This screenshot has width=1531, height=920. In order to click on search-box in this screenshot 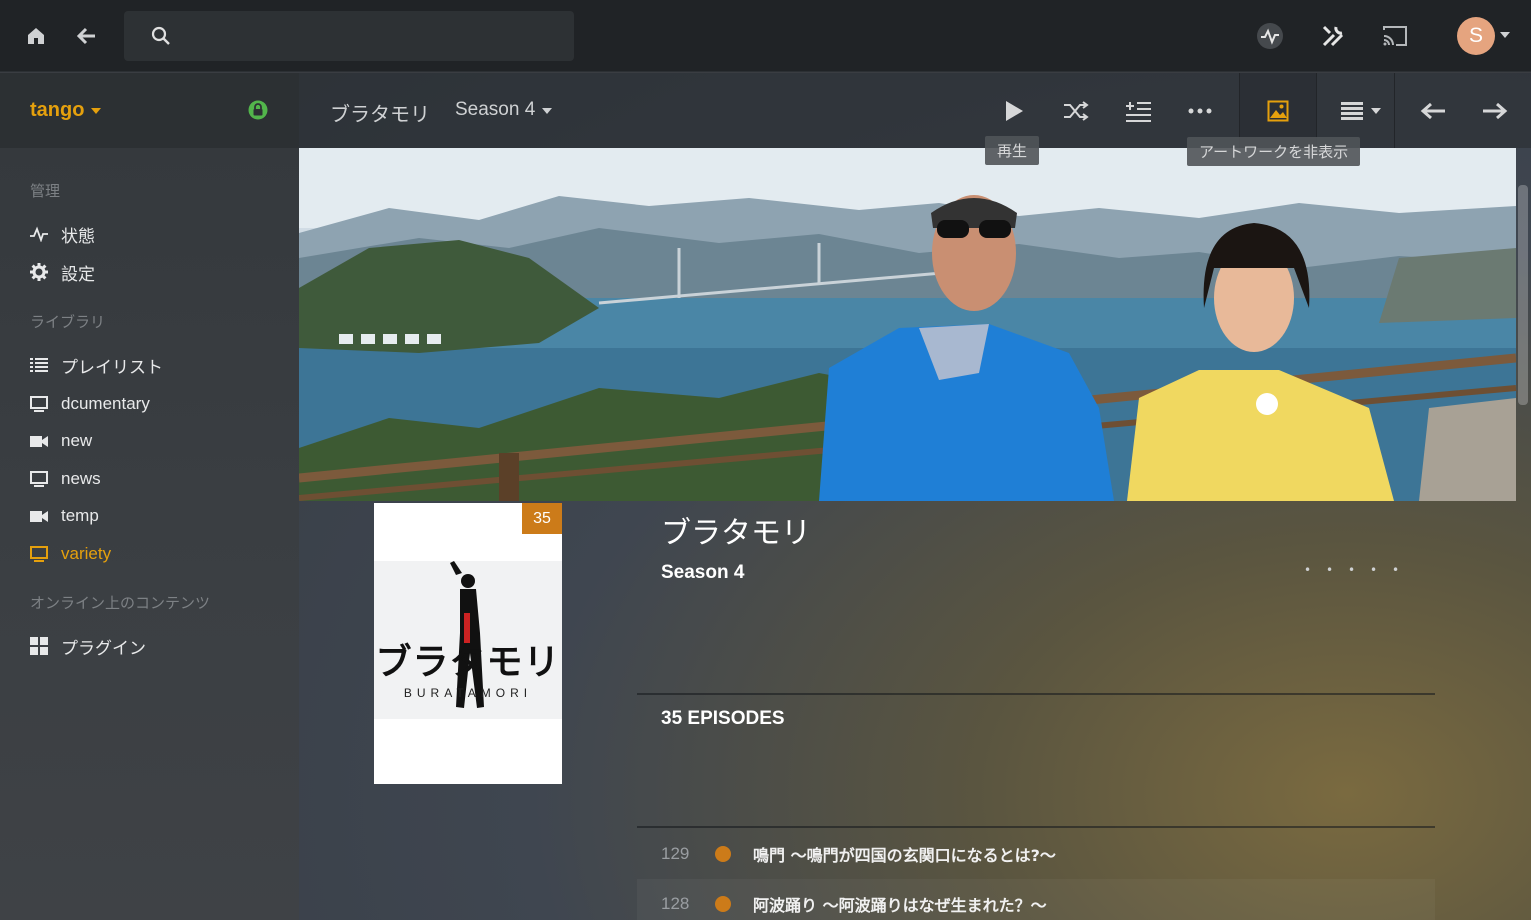, I will do `click(349, 36)`.